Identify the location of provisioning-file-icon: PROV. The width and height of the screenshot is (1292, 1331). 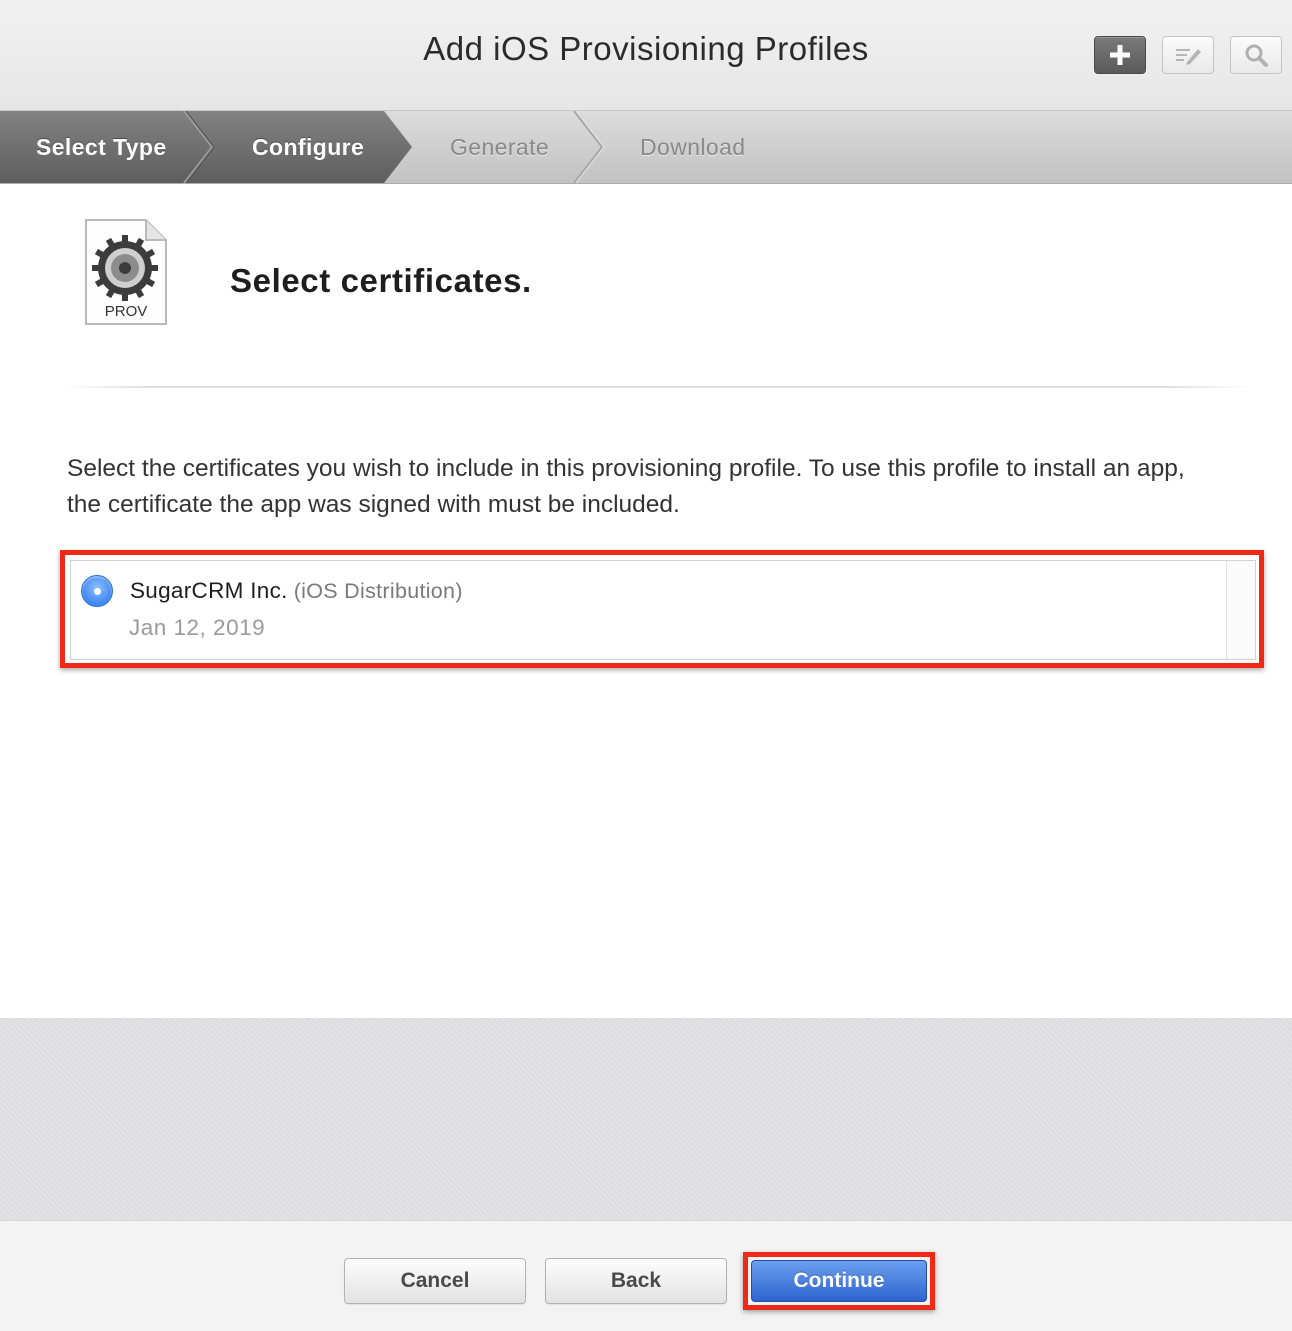
(126, 272).